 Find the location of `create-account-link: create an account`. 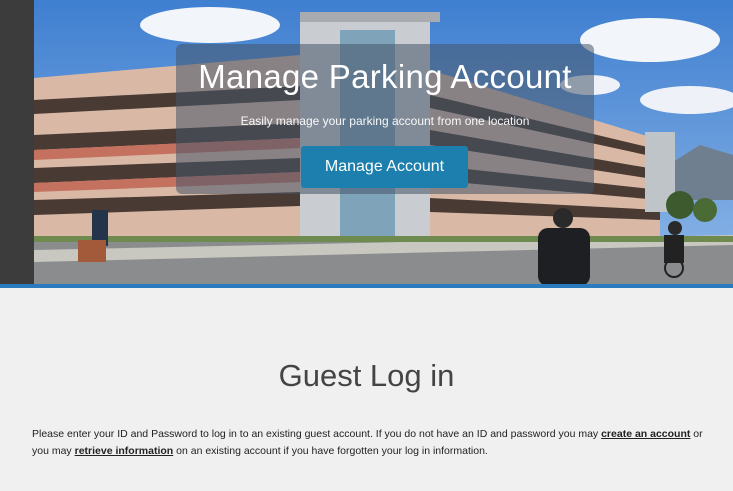

create-account-link: create an account is located at coordinates (645, 434).